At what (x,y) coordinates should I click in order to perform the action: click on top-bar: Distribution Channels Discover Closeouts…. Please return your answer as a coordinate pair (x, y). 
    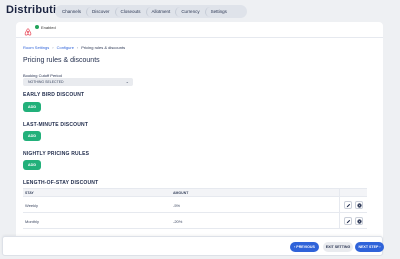
    Looking at the image, I should click on (200, 11).